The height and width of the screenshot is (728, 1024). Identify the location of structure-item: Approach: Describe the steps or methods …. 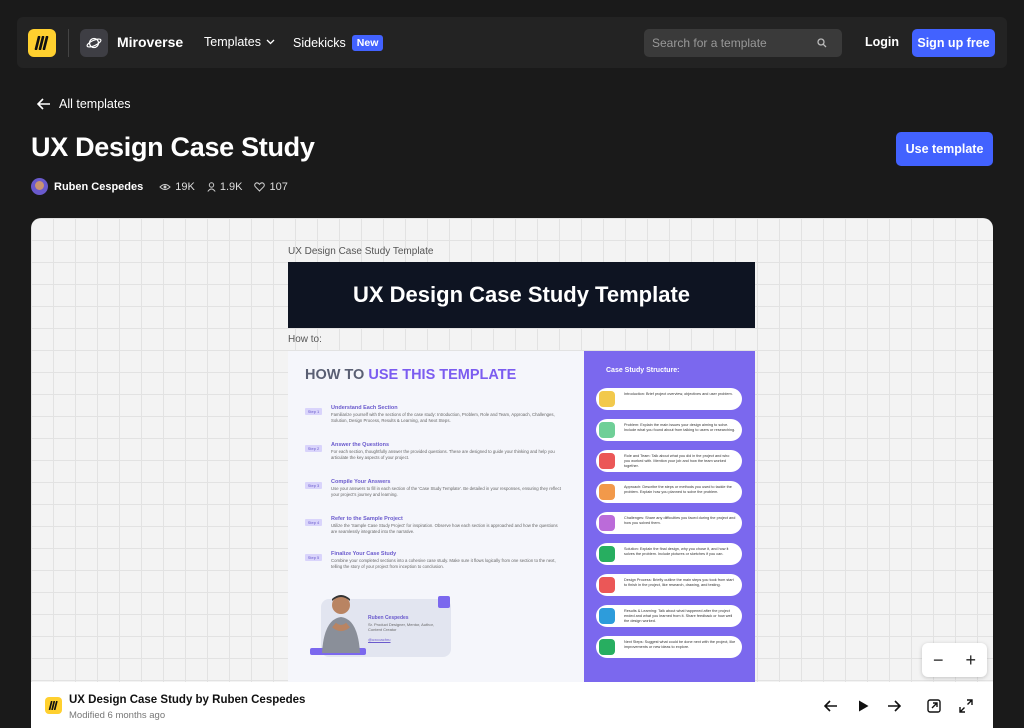
(669, 492).